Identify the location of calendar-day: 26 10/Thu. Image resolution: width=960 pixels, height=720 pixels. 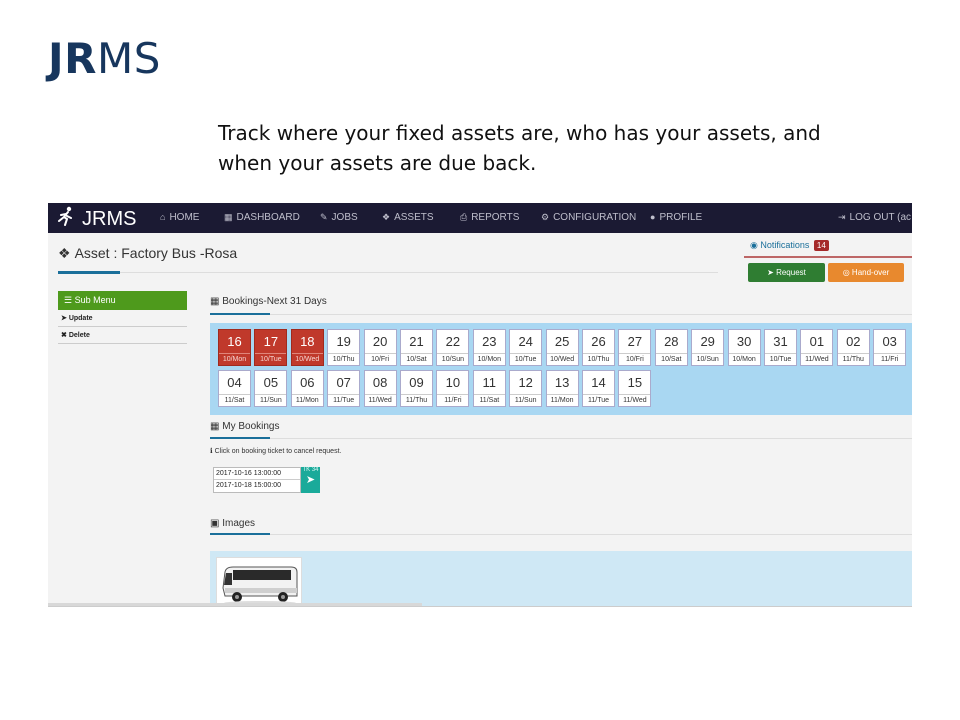
(598, 347).